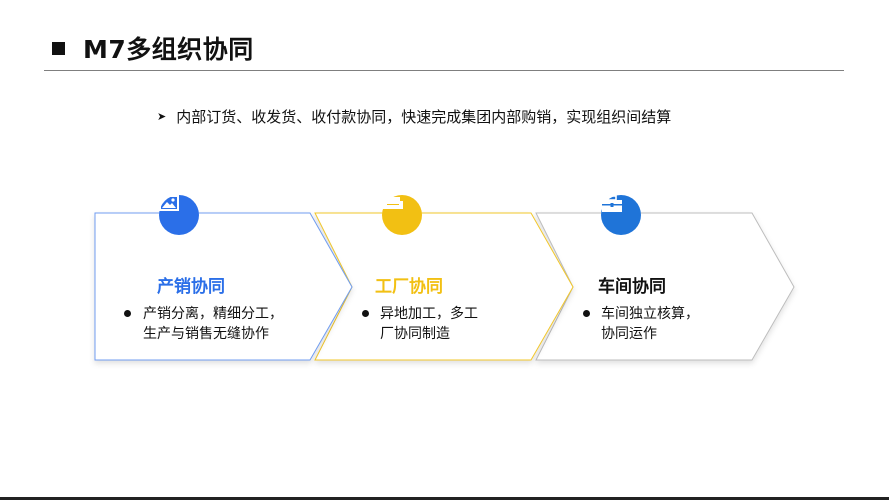 The height and width of the screenshot is (500, 889). I want to click on step2-bullet-dot, so click(365, 313).